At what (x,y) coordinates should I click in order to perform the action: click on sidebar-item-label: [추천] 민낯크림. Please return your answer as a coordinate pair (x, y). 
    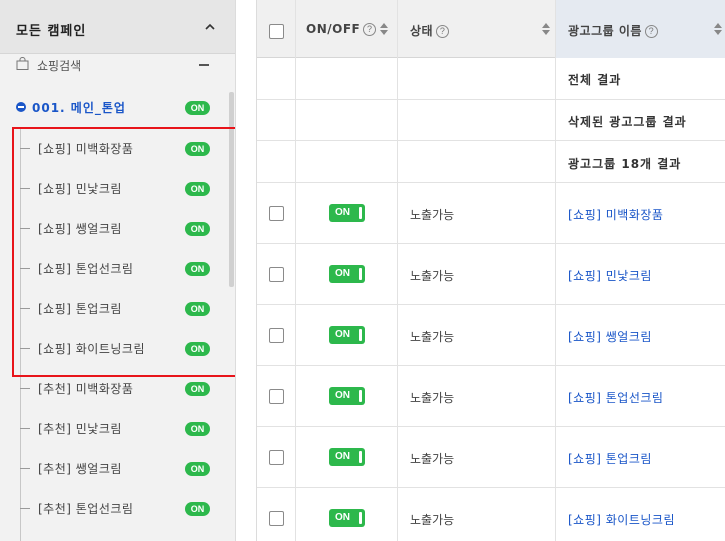
    Looking at the image, I should click on (80, 429).